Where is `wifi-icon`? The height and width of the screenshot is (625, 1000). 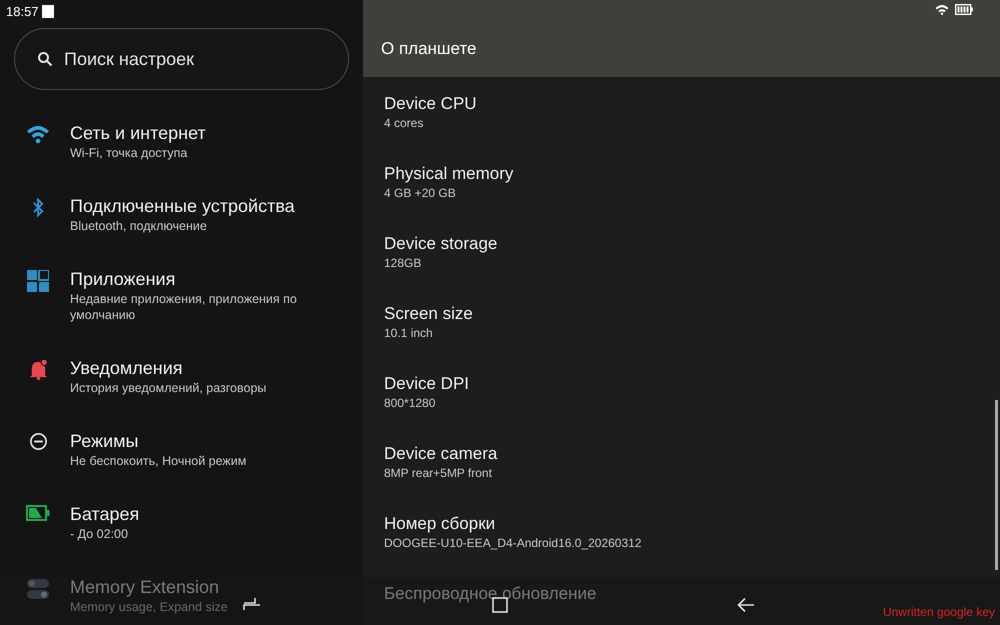
wifi-icon is located at coordinates (38, 134).